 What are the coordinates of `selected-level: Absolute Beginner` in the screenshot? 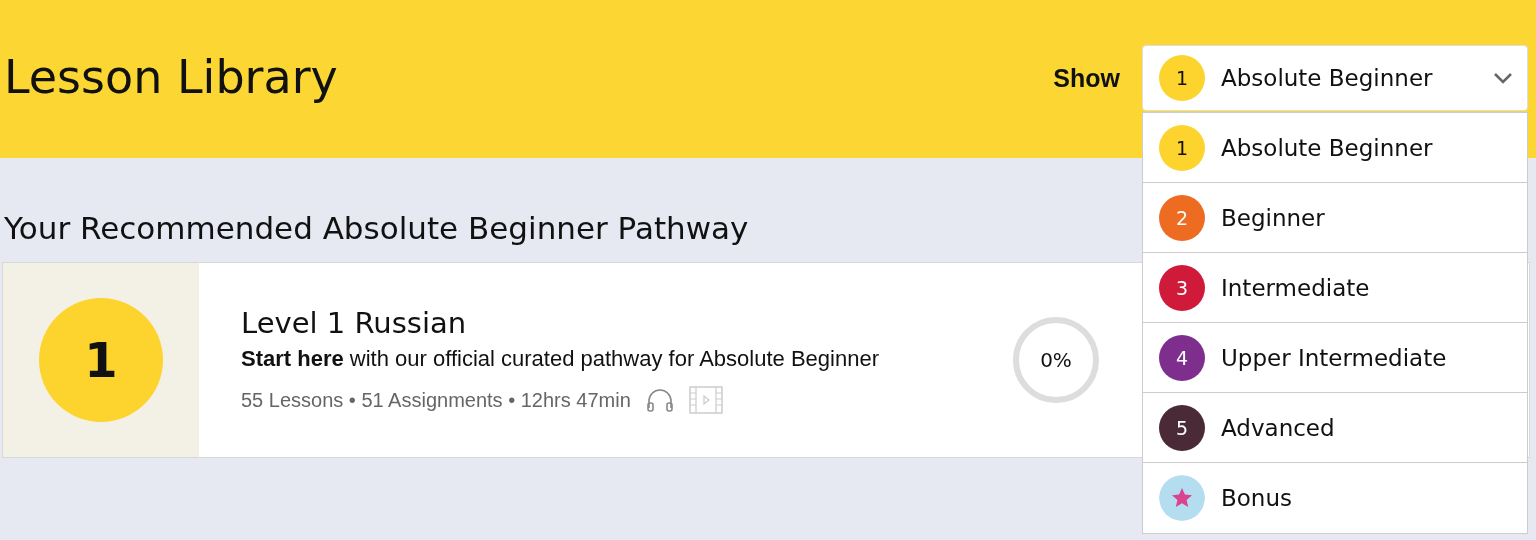 It's located at (1327, 78).